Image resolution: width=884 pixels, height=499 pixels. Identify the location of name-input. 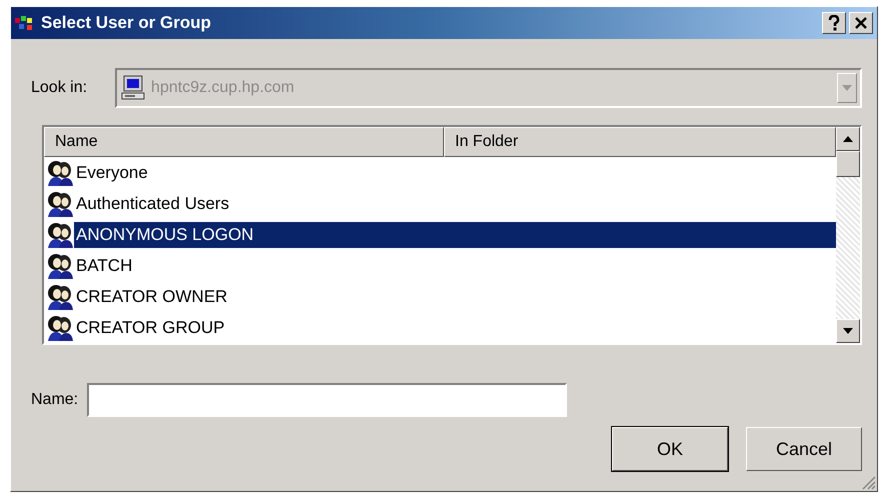
(327, 400).